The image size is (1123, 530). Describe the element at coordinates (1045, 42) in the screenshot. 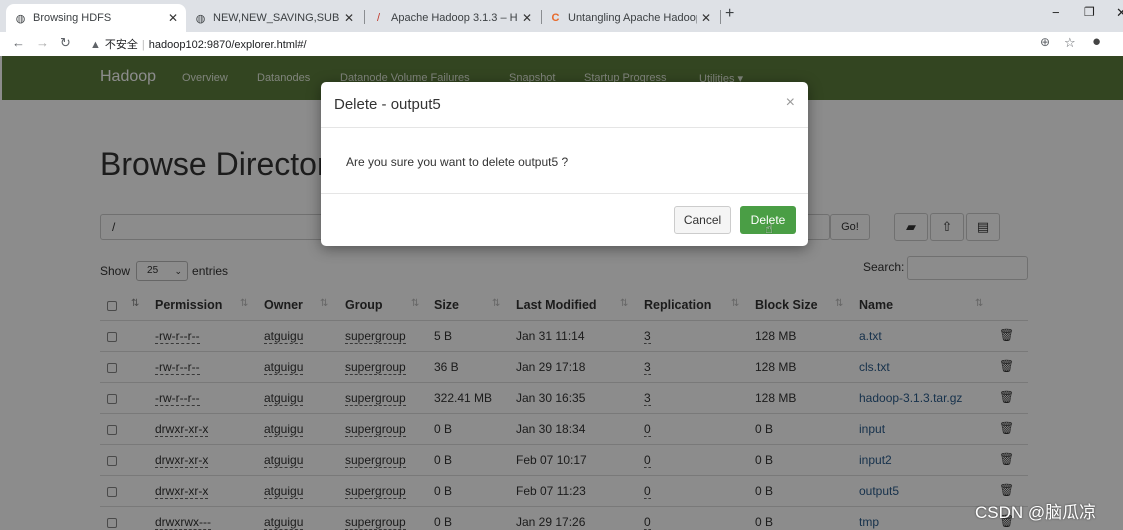

I see `zoom-icon: ⊕` at that location.